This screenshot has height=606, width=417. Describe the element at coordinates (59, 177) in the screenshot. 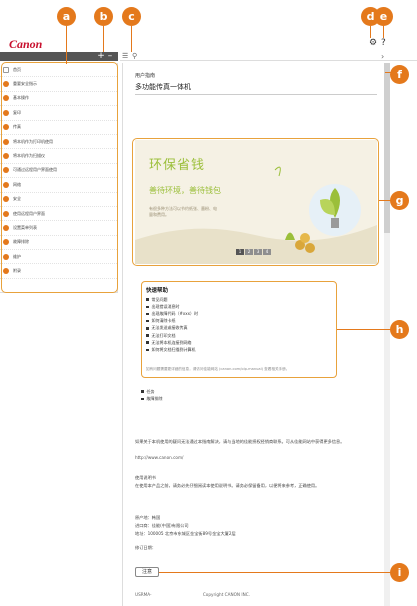

I see `nav-frame` at that location.